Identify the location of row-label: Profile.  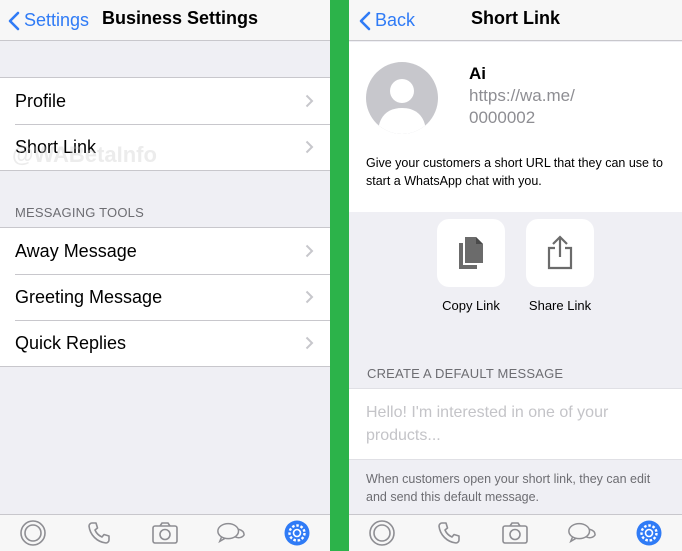
(41, 100).